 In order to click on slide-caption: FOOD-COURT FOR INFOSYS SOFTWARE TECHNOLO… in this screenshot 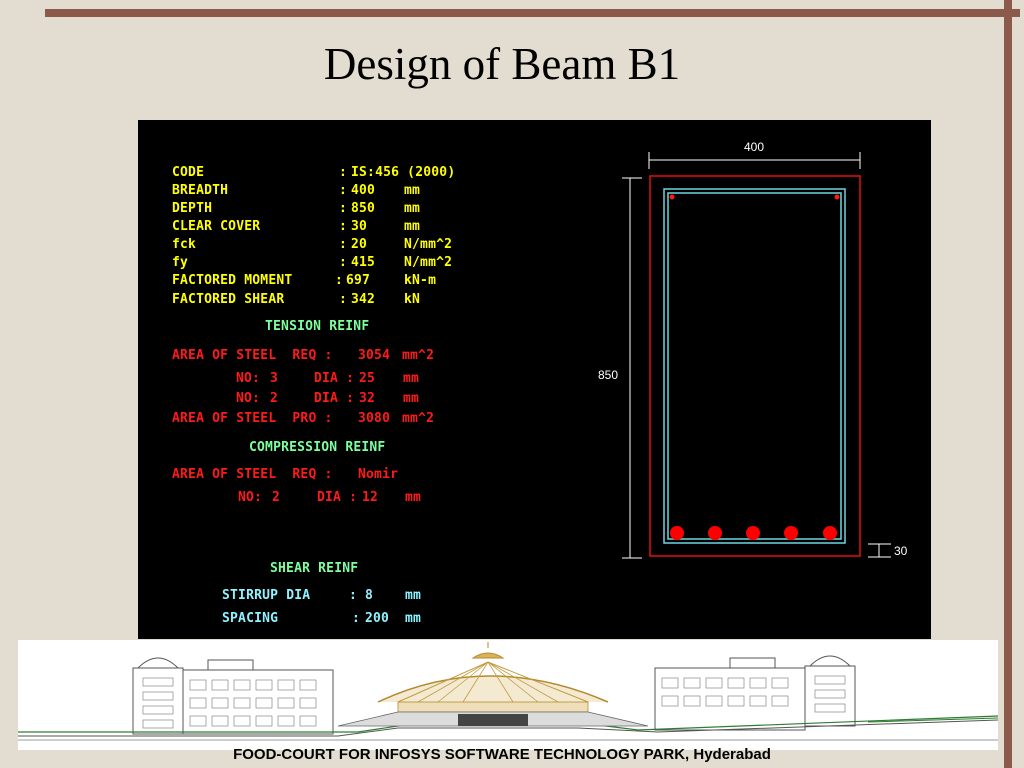, I will do `click(502, 754)`.